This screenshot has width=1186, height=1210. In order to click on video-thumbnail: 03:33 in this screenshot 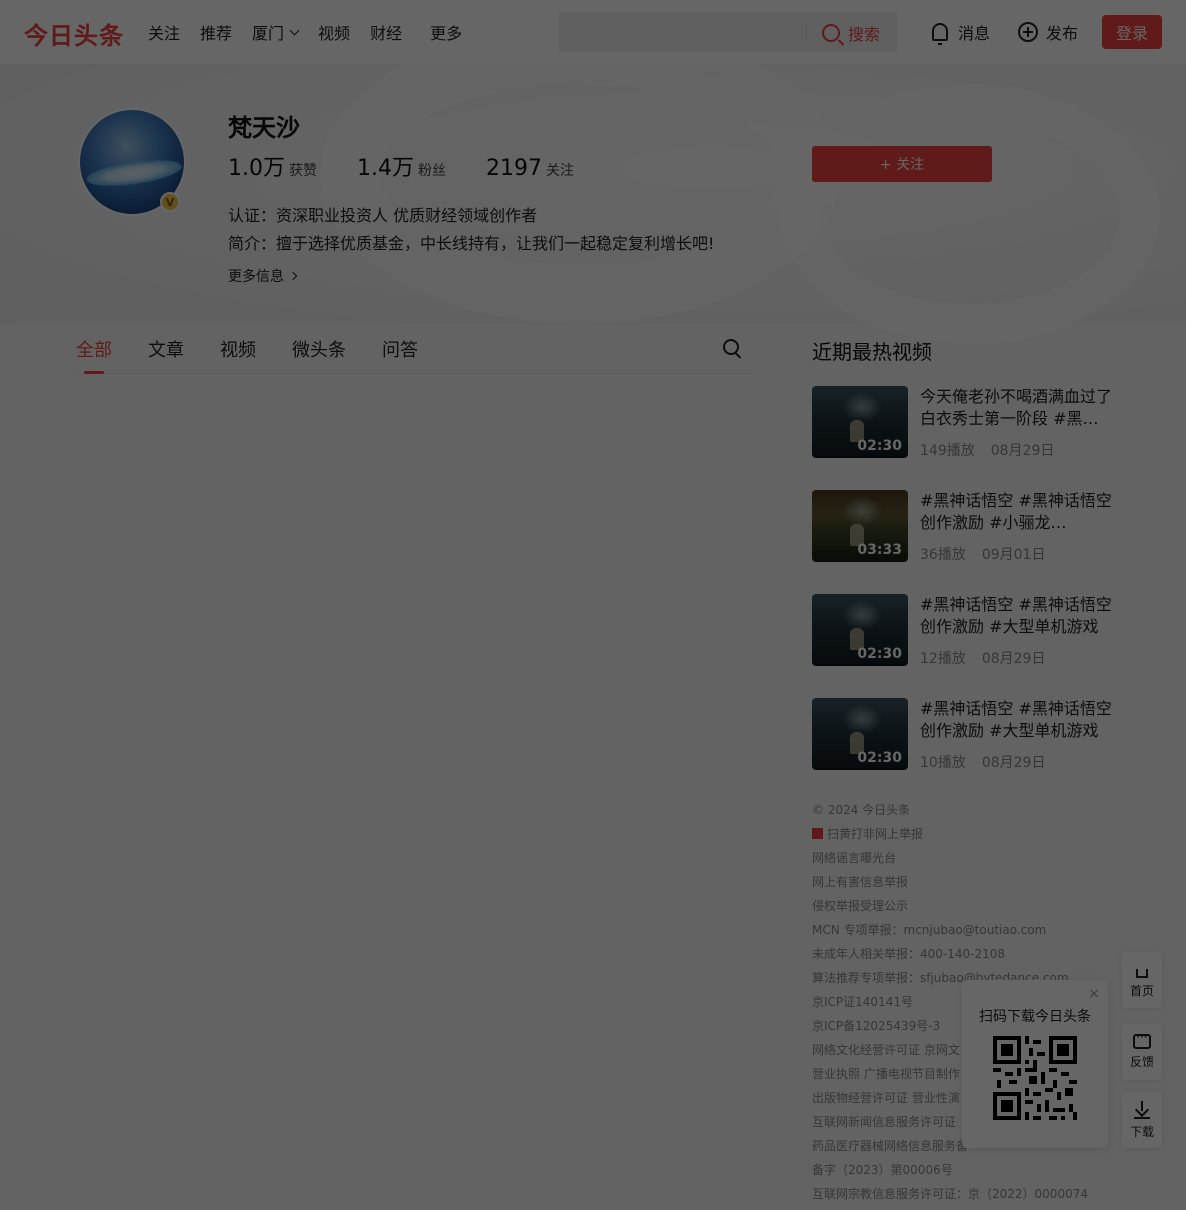, I will do `click(860, 526)`.